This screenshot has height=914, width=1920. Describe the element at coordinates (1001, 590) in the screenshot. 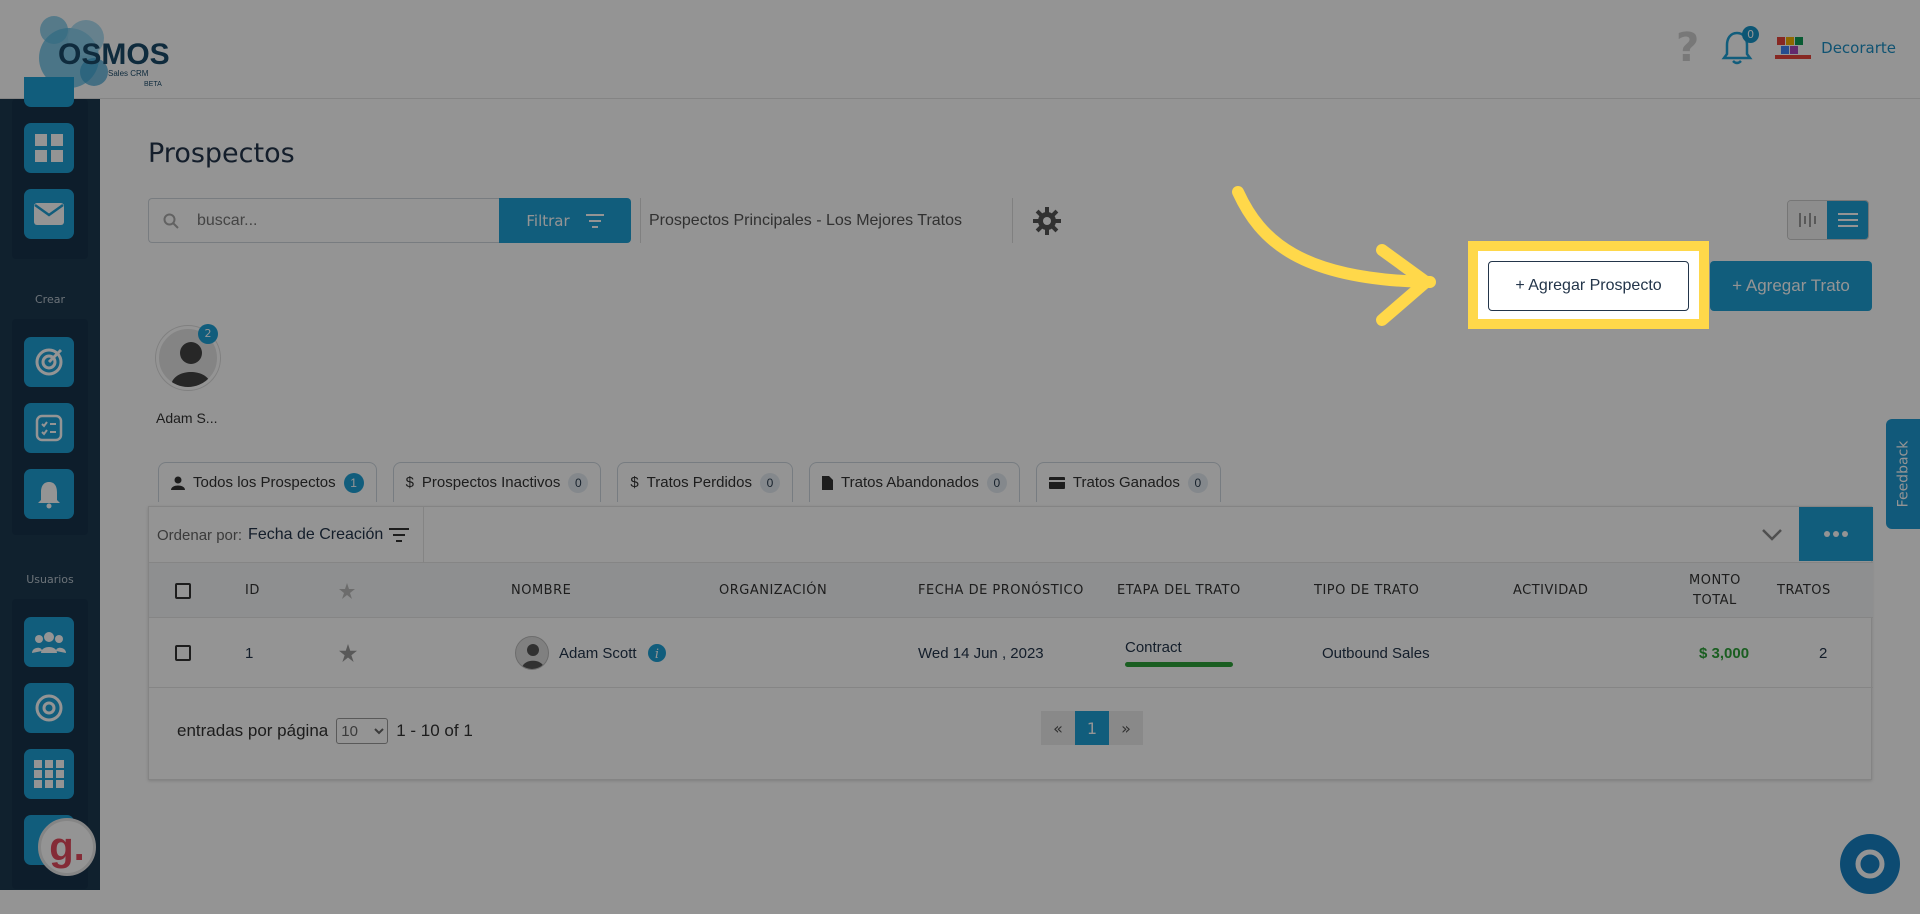

I see `column-forecast-date: FECHA DE PRONÓSTICO` at that location.